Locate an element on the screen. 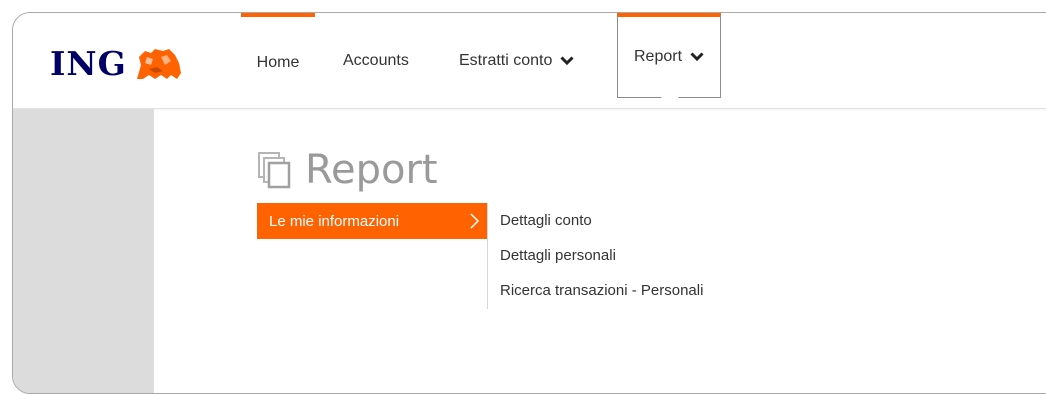 The height and width of the screenshot is (394, 1046). submenu-dettagli-conto: Dettagli conto is located at coordinates (595, 220).